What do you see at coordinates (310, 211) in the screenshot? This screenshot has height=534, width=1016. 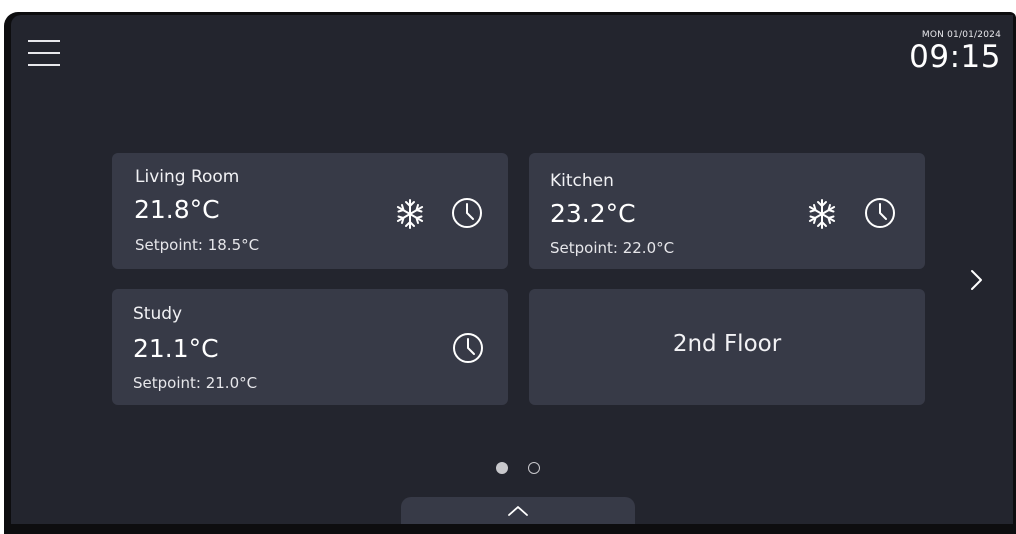 I see `zone-tile-living-room: Living Room 21.8°C Setpoint: 18.5°C` at bounding box center [310, 211].